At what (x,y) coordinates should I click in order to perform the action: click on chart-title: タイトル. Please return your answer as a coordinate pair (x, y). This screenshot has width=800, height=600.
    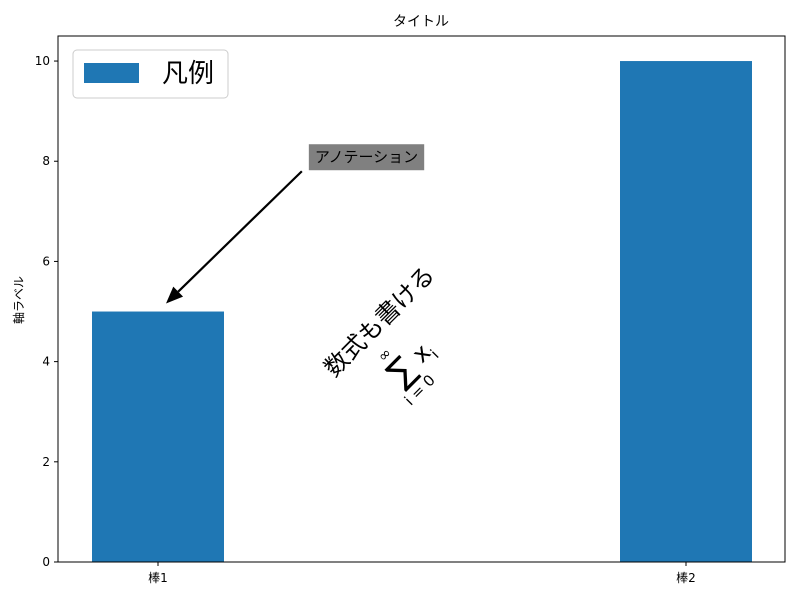
    Looking at the image, I should click on (421, 22).